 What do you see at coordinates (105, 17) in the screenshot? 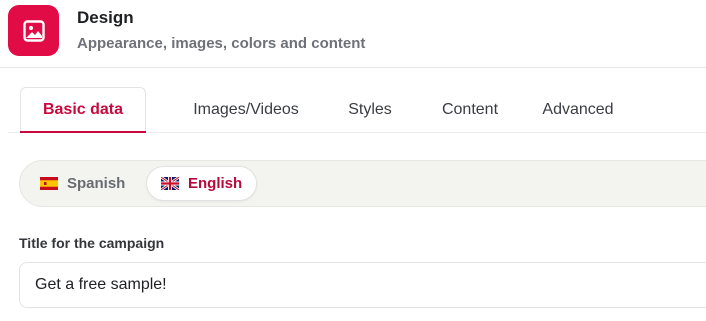
I see `page-title: Design` at bounding box center [105, 17].